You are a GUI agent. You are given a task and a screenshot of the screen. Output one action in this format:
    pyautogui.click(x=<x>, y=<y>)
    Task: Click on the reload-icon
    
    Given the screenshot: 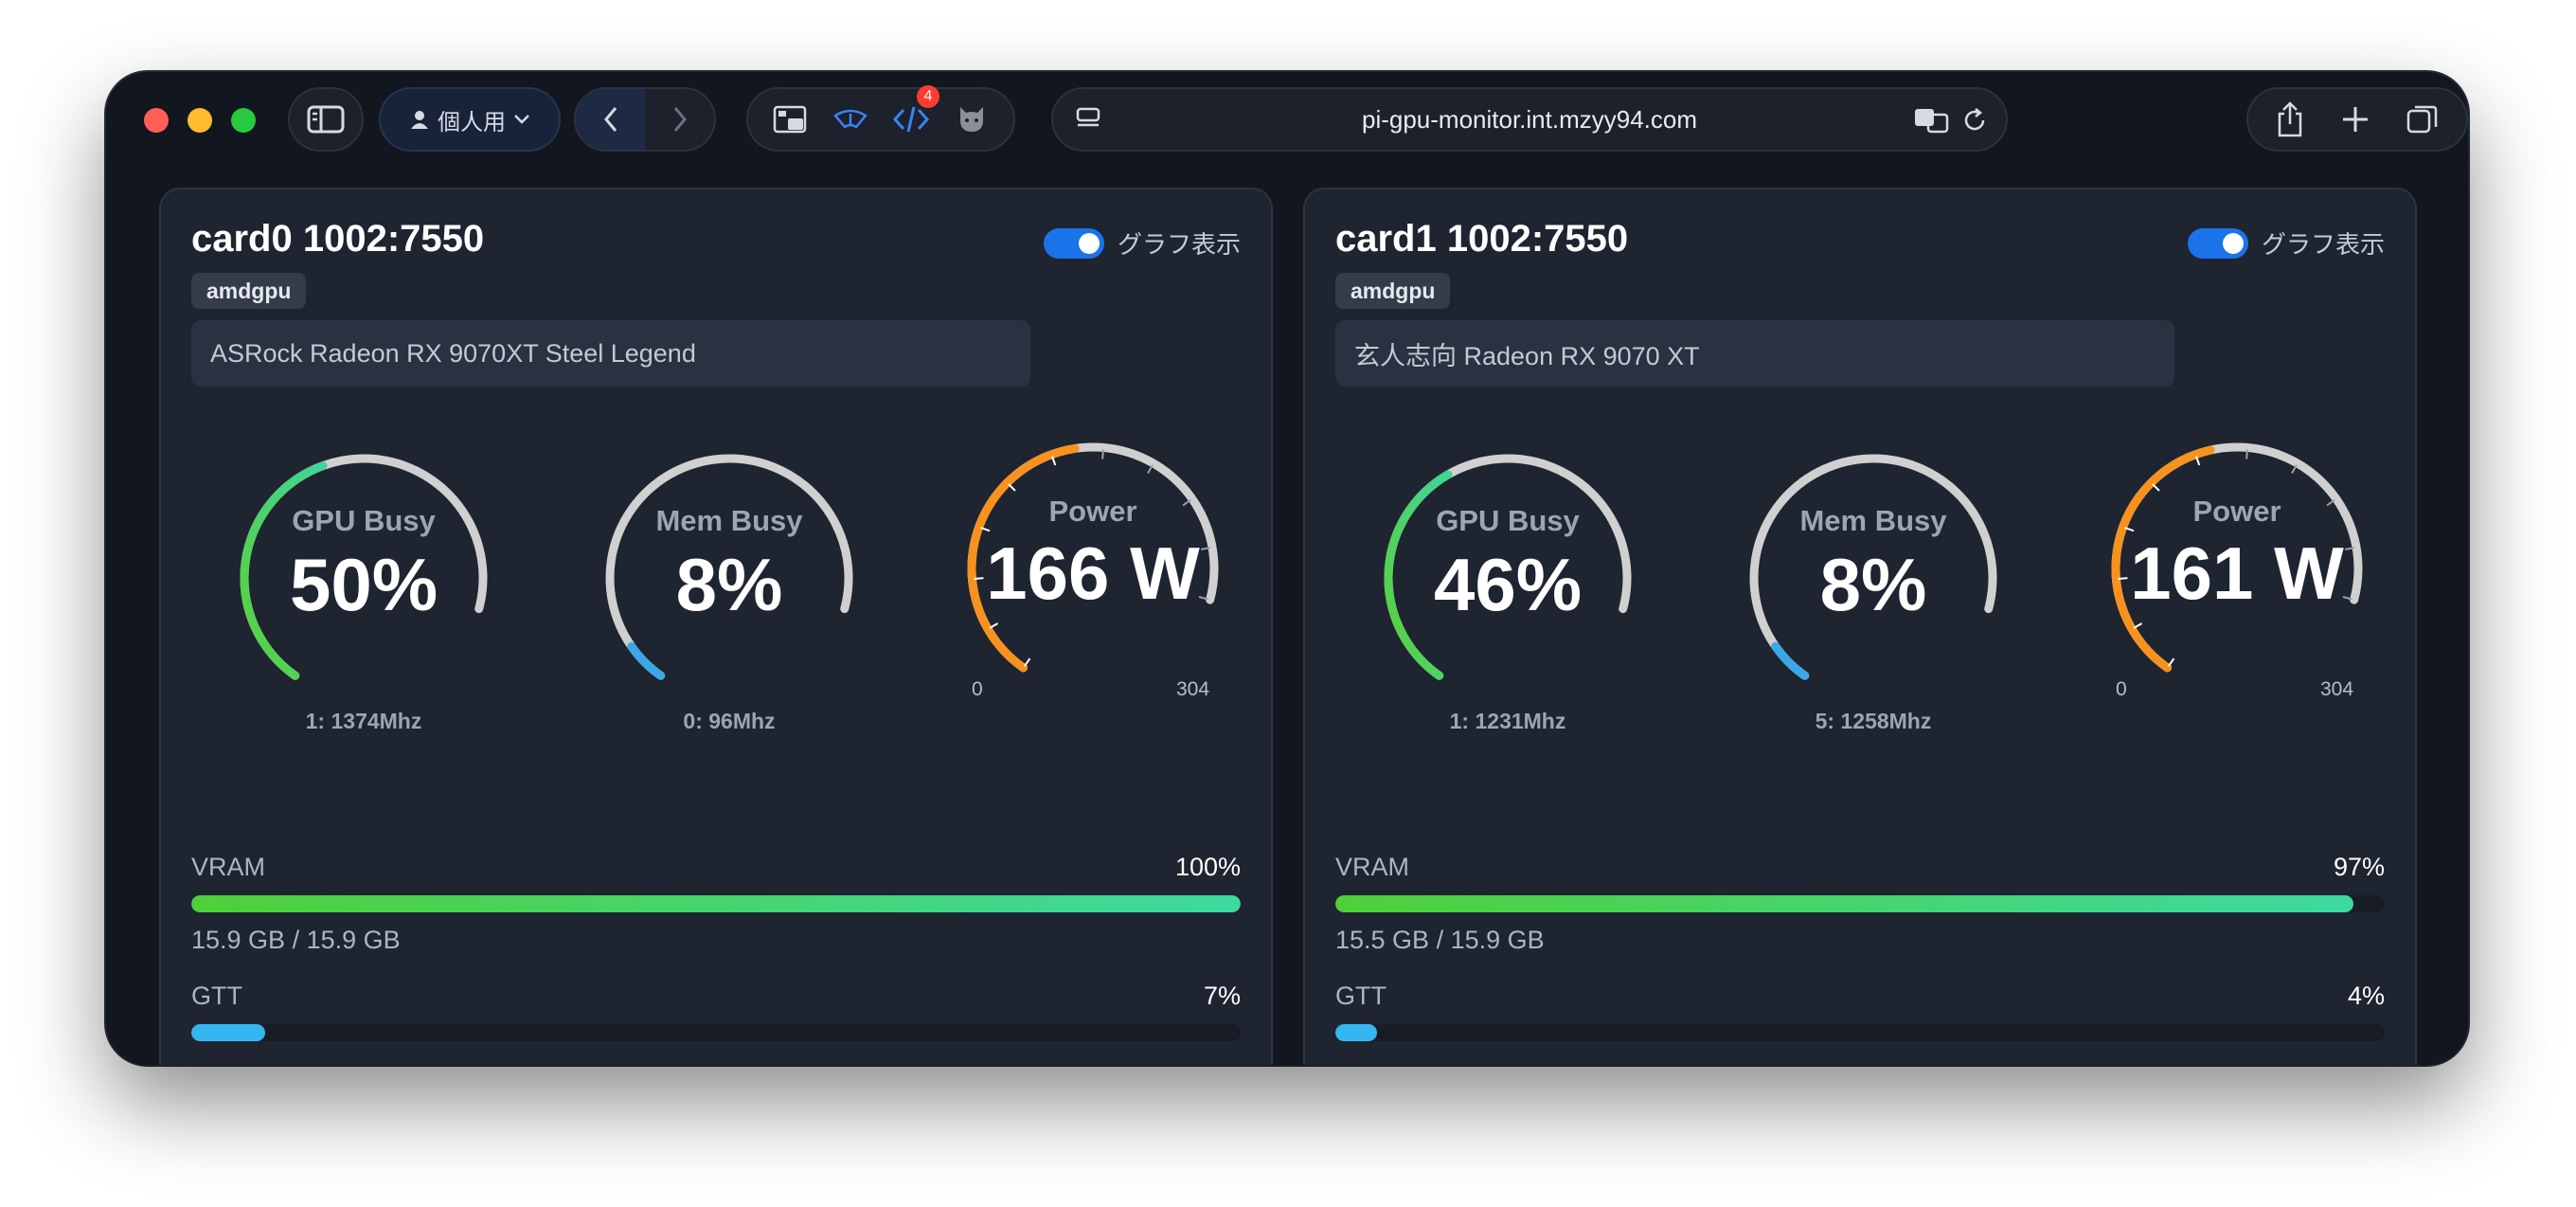 What is the action you would take?
    pyautogui.click(x=1974, y=121)
    